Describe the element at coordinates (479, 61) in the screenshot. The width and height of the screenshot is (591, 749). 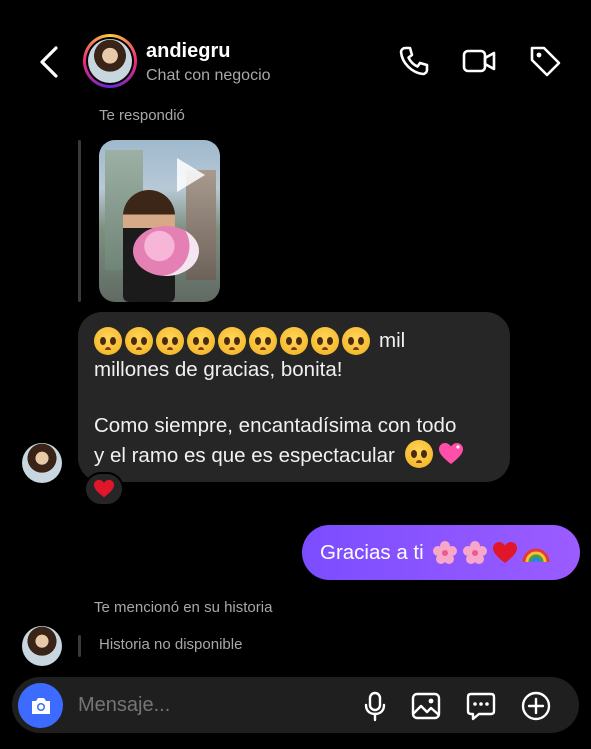
I see `video-call-icon` at that location.